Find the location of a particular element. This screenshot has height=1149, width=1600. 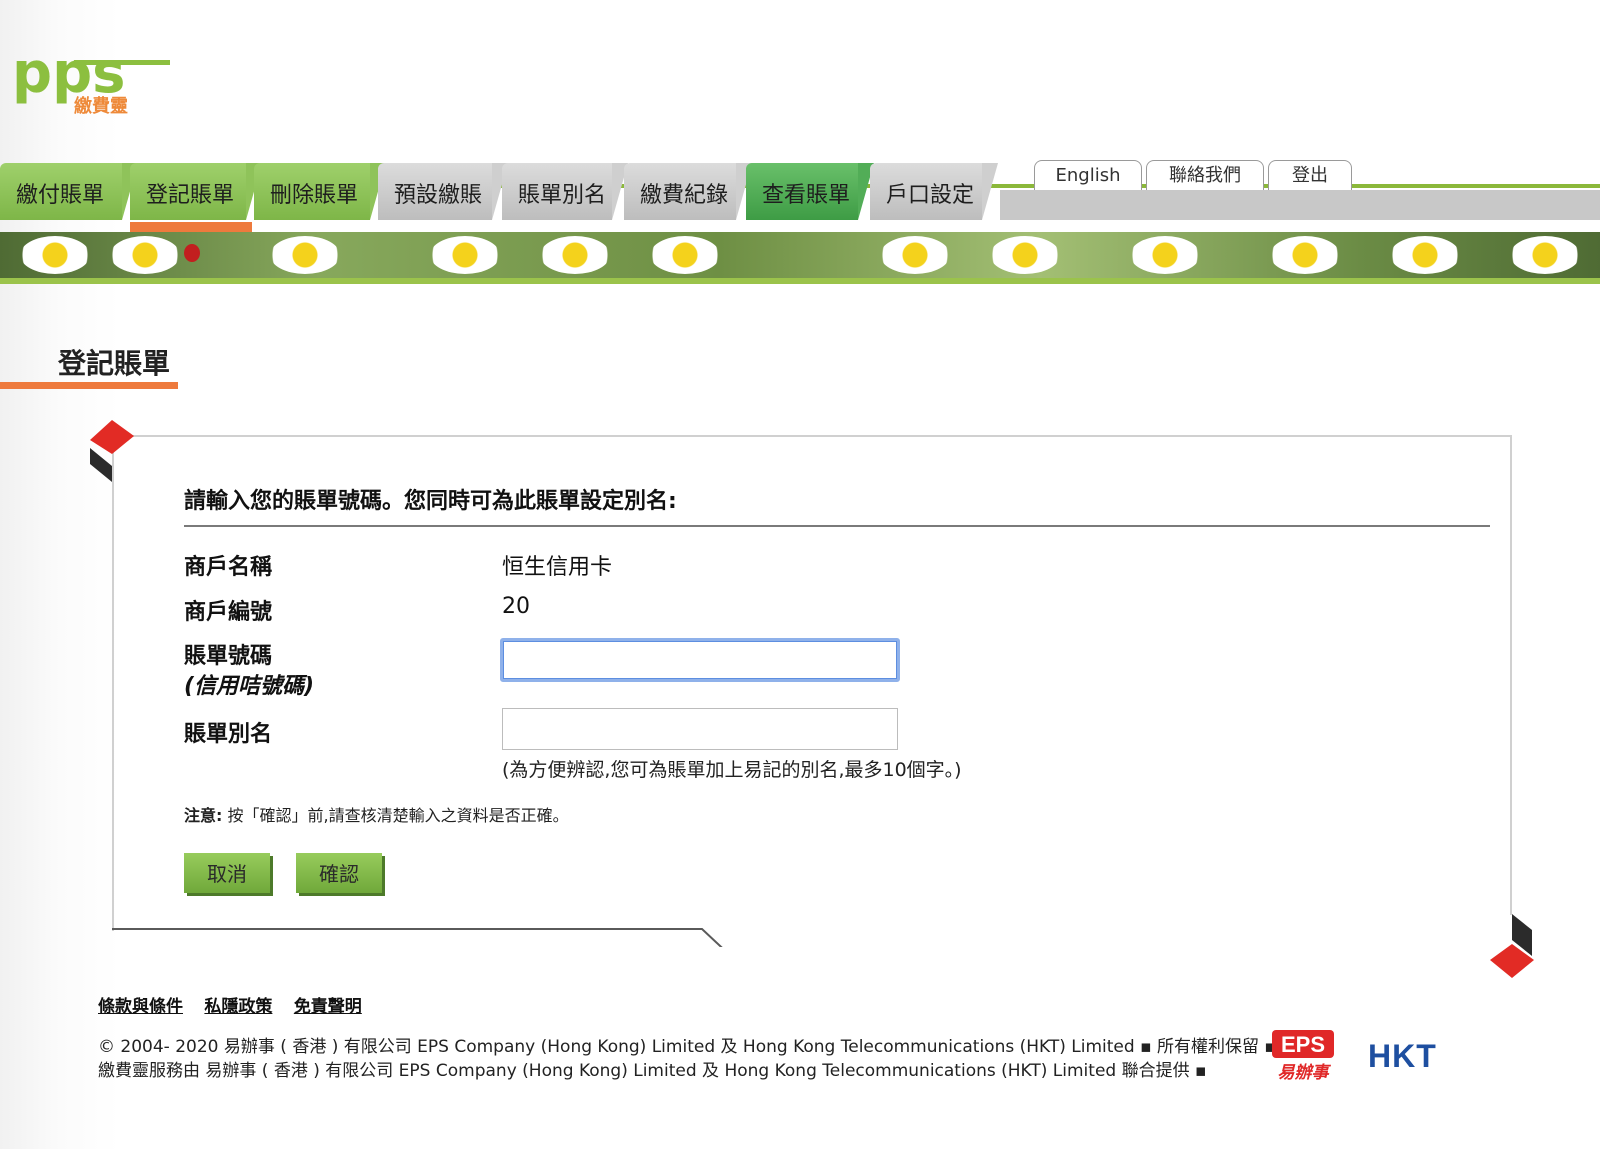

bill-alias-label: 賬單別名 is located at coordinates (228, 734).